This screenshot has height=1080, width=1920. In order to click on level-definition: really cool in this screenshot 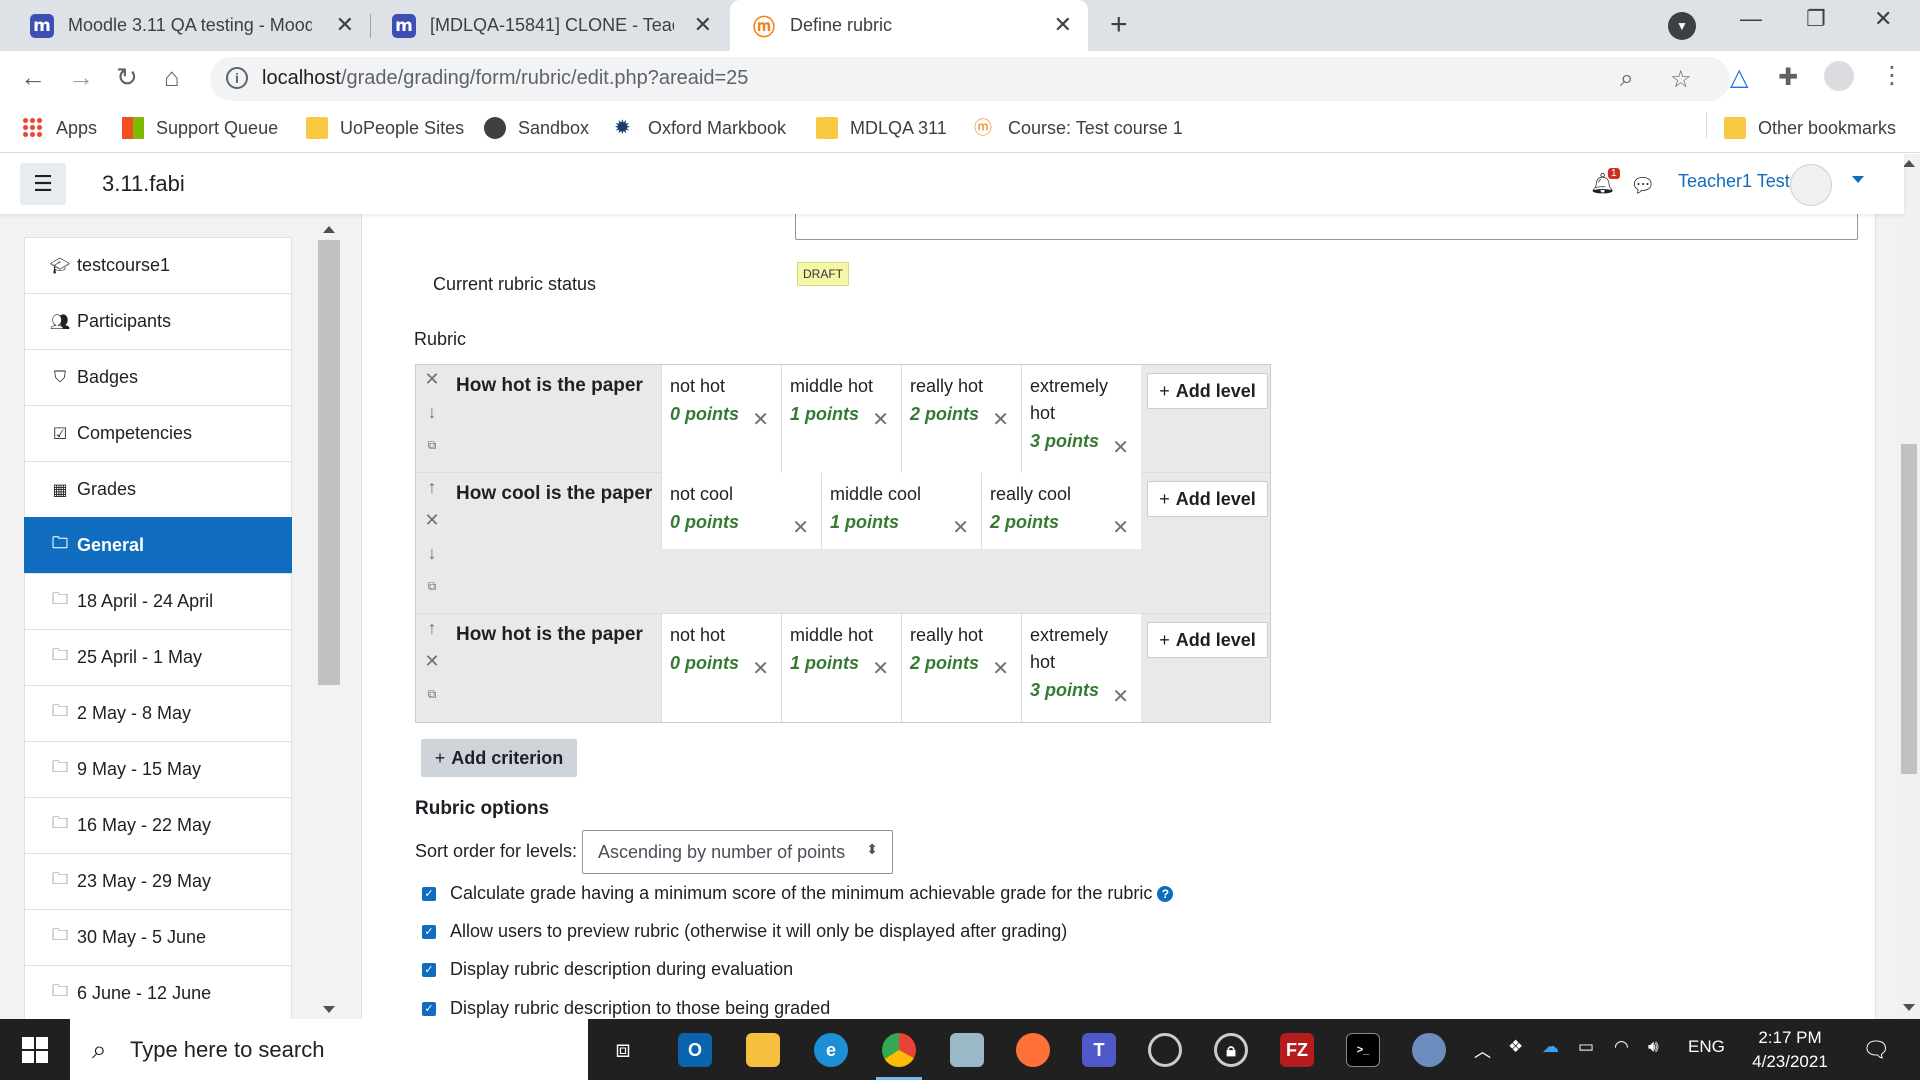, I will do `click(1061, 494)`.